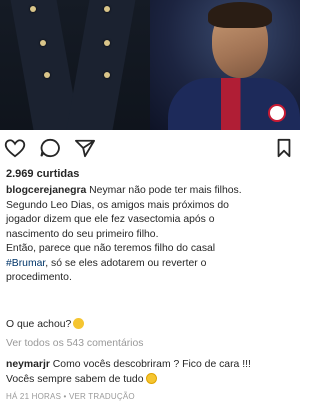  Describe the element at coordinates (85, 150) in the screenshot. I see `send-icon` at that location.